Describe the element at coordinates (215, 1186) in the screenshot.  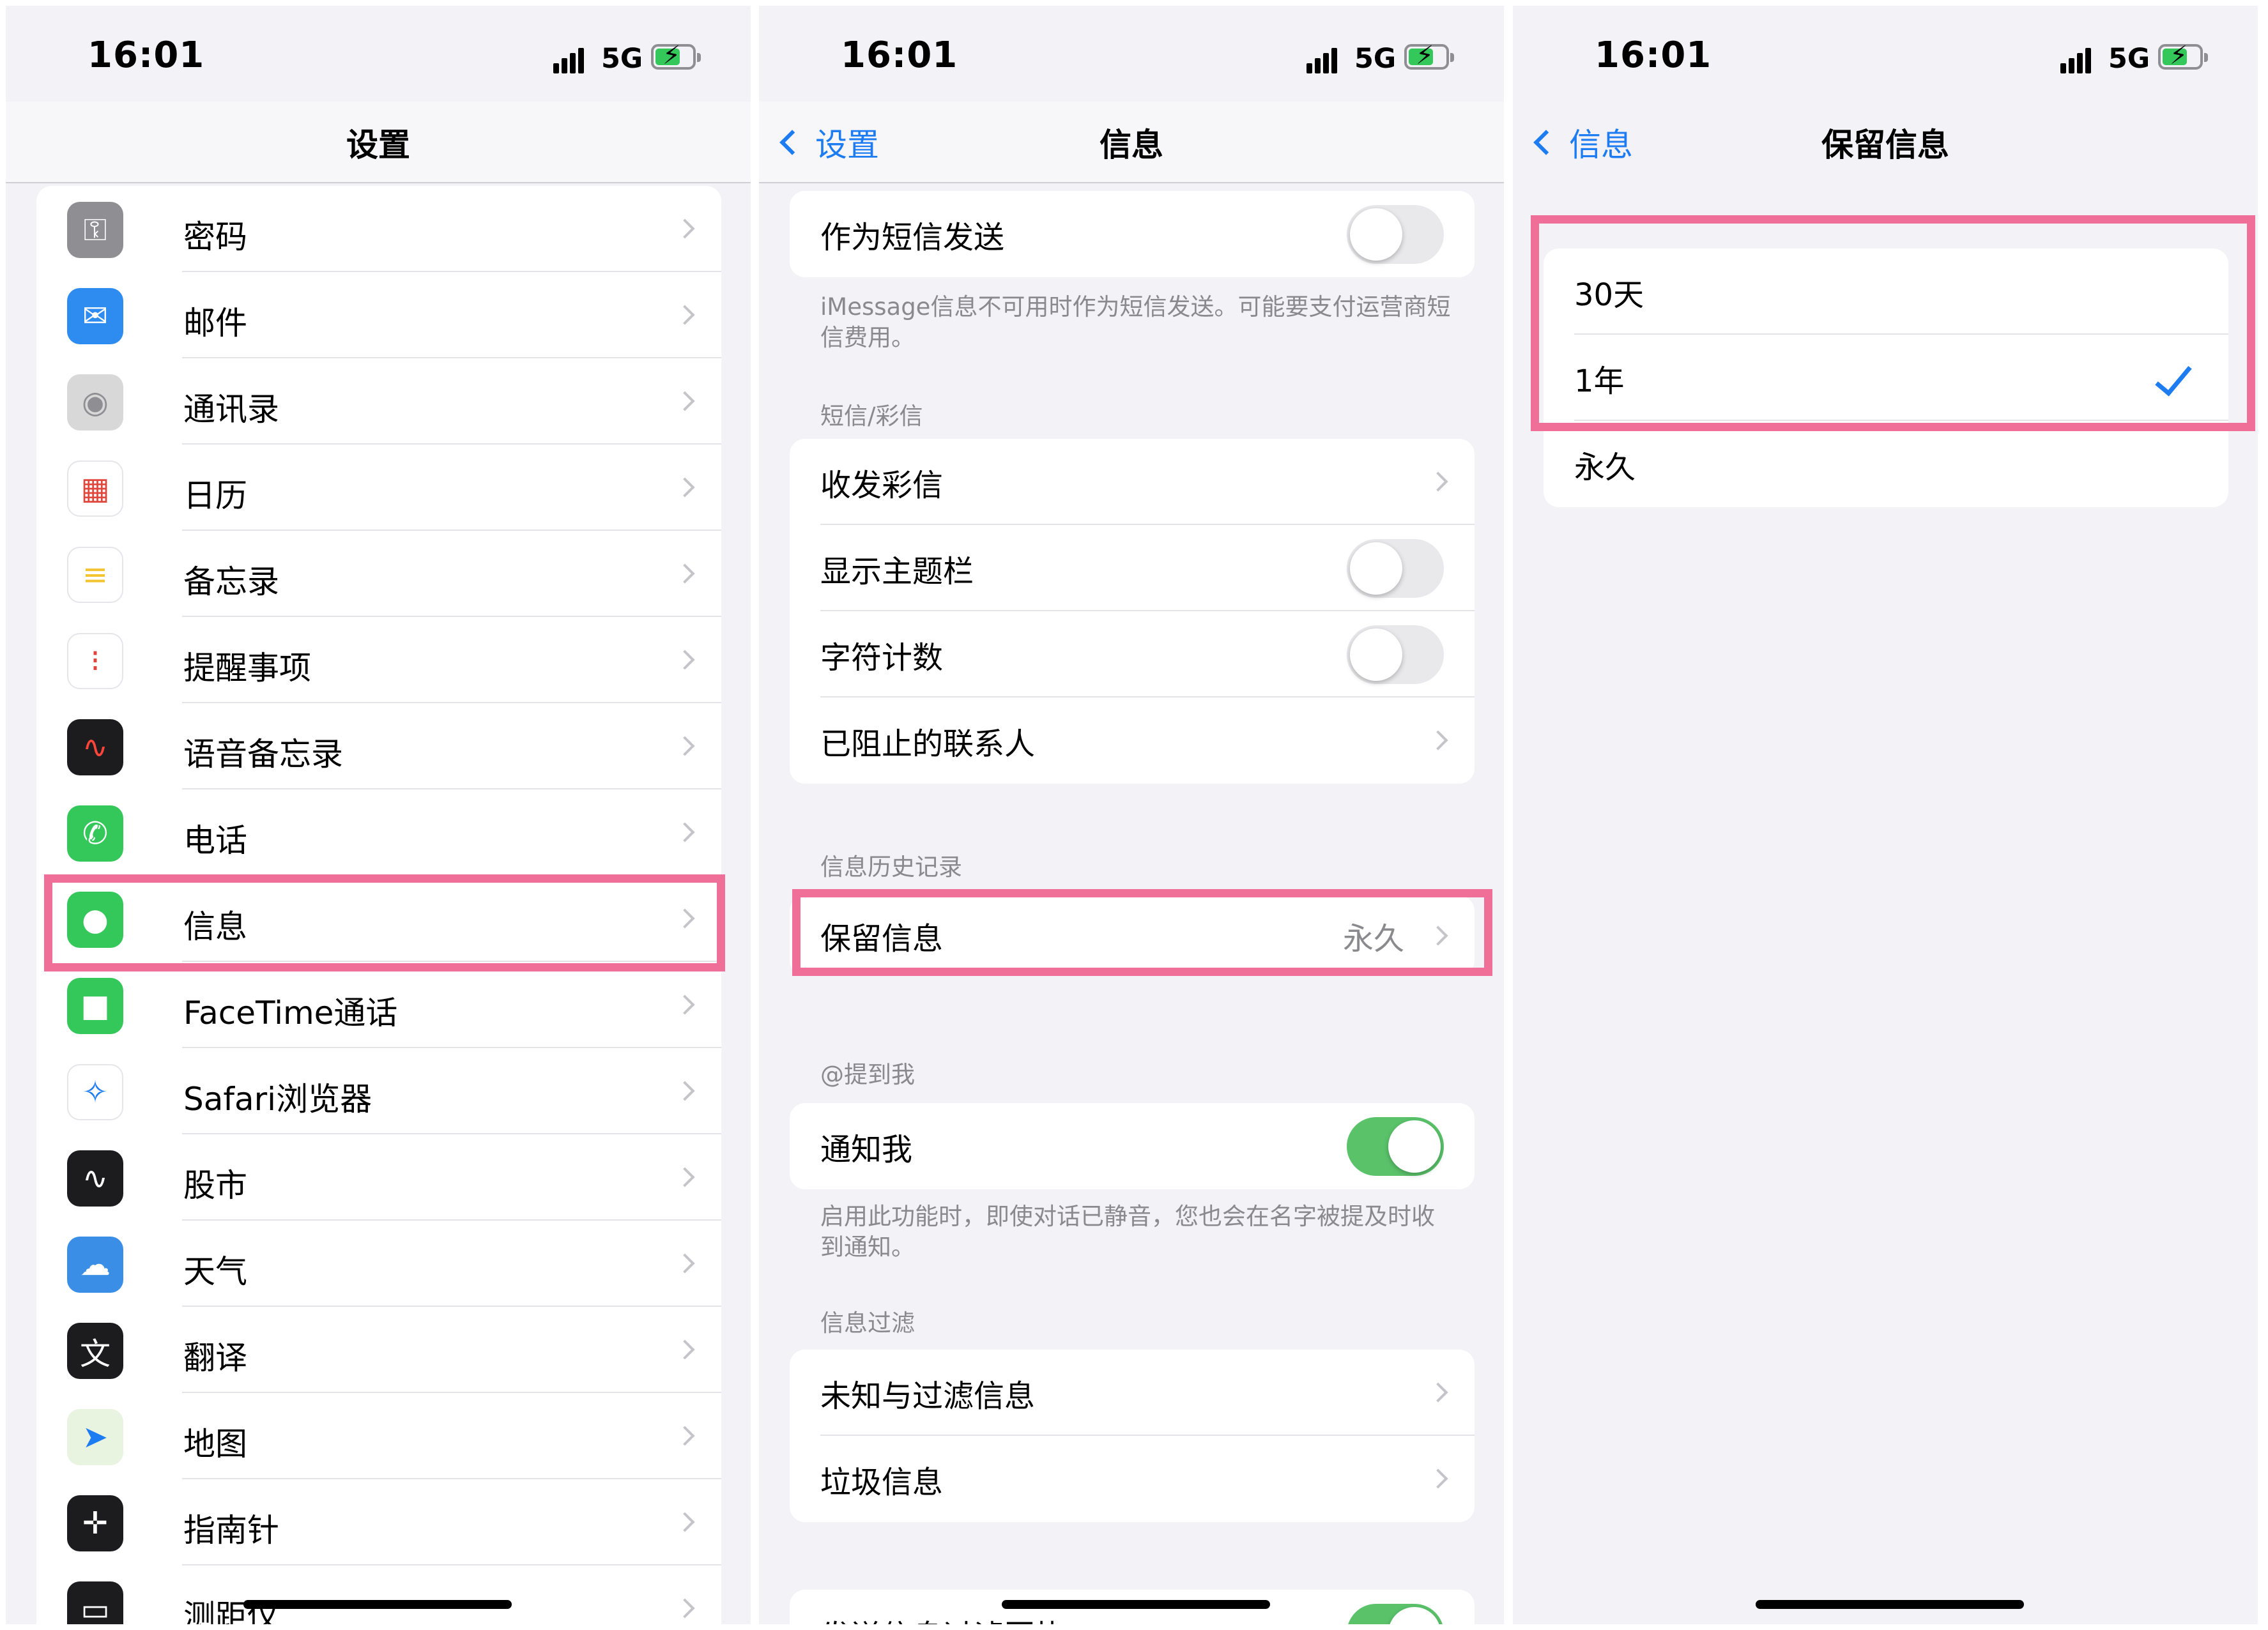
I see `settings-row-label: 股市` at that location.